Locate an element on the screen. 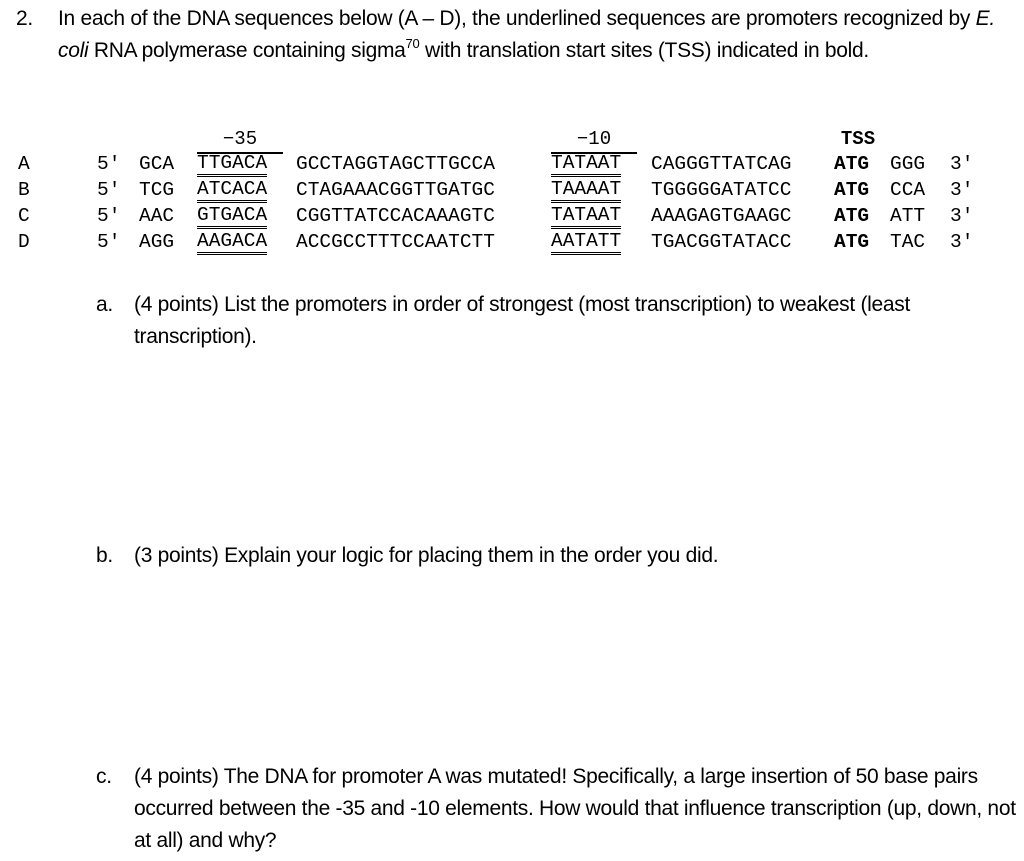  subquestion-letter: b. is located at coordinates (104, 555).